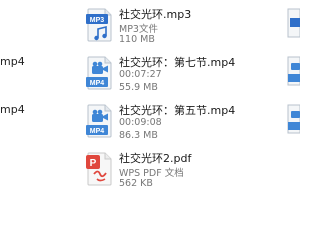  What do you see at coordinates (138, 135) in the screenshot?
I see `file-size: 86.3 MB` at bounding box center [138, 135].